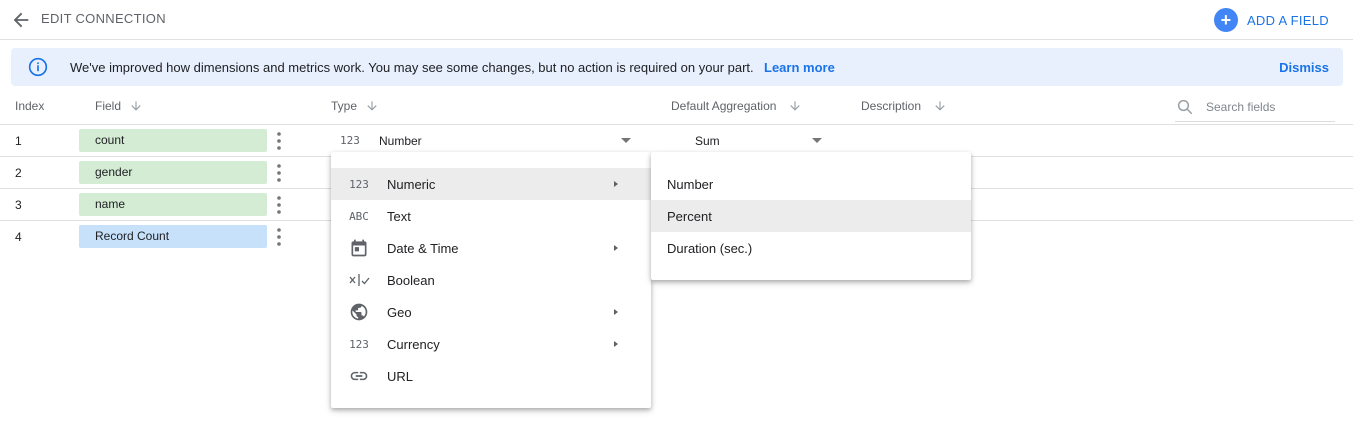 The image size is (1353, 423). I want to click on type-select-value: Number, so click(400, 141).